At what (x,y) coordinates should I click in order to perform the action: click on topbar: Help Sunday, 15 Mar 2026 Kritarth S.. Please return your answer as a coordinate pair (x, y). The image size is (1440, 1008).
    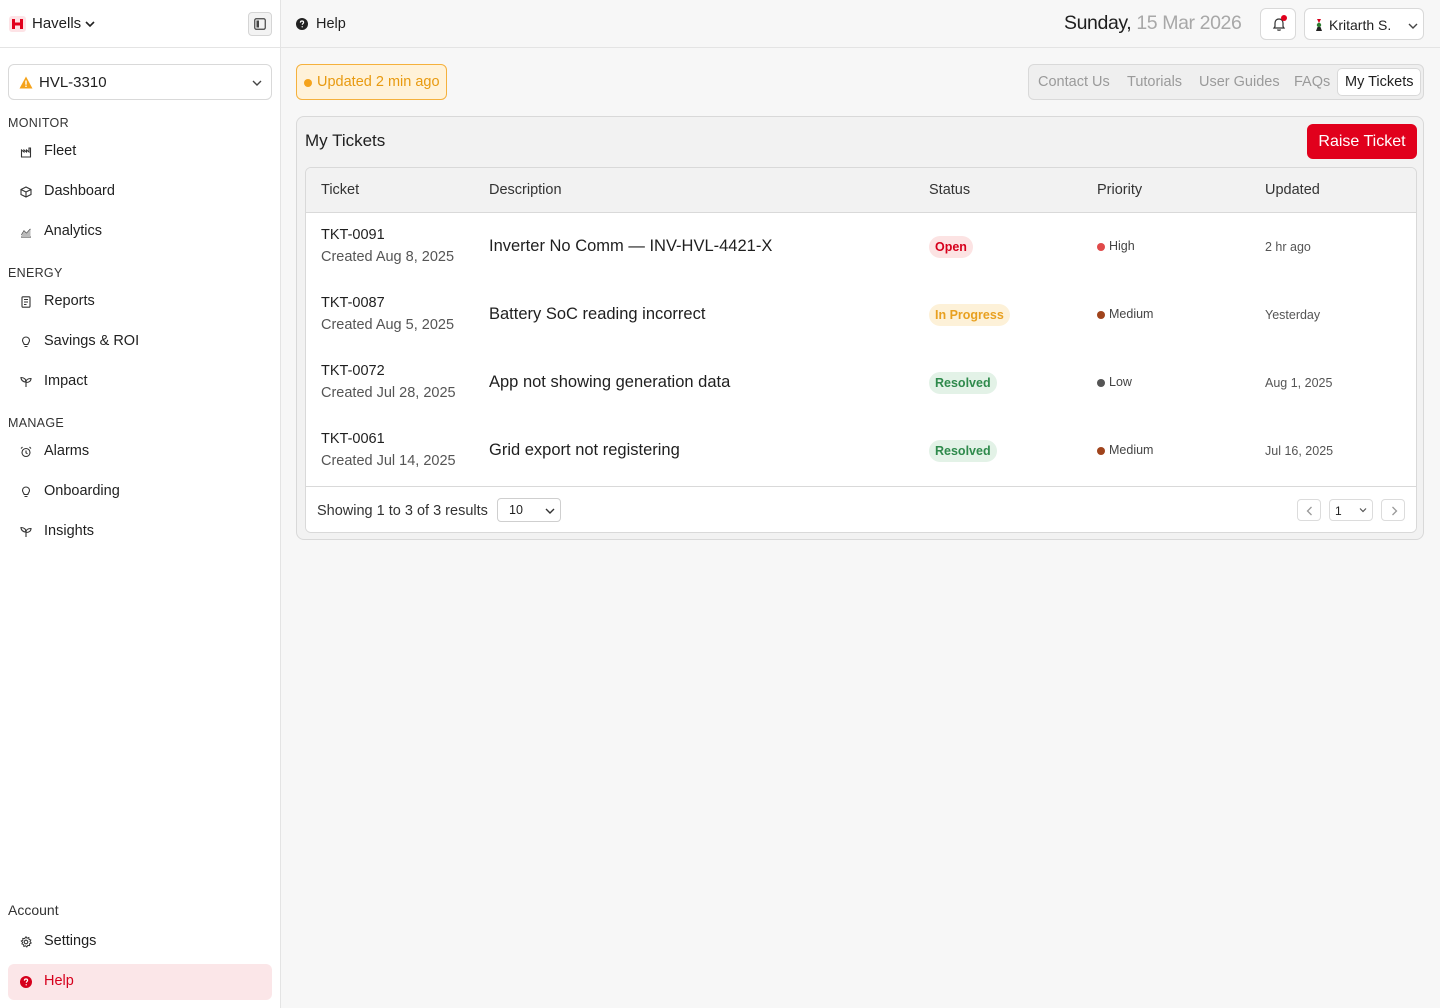
    Looking at the image, I should click on (860, 24).